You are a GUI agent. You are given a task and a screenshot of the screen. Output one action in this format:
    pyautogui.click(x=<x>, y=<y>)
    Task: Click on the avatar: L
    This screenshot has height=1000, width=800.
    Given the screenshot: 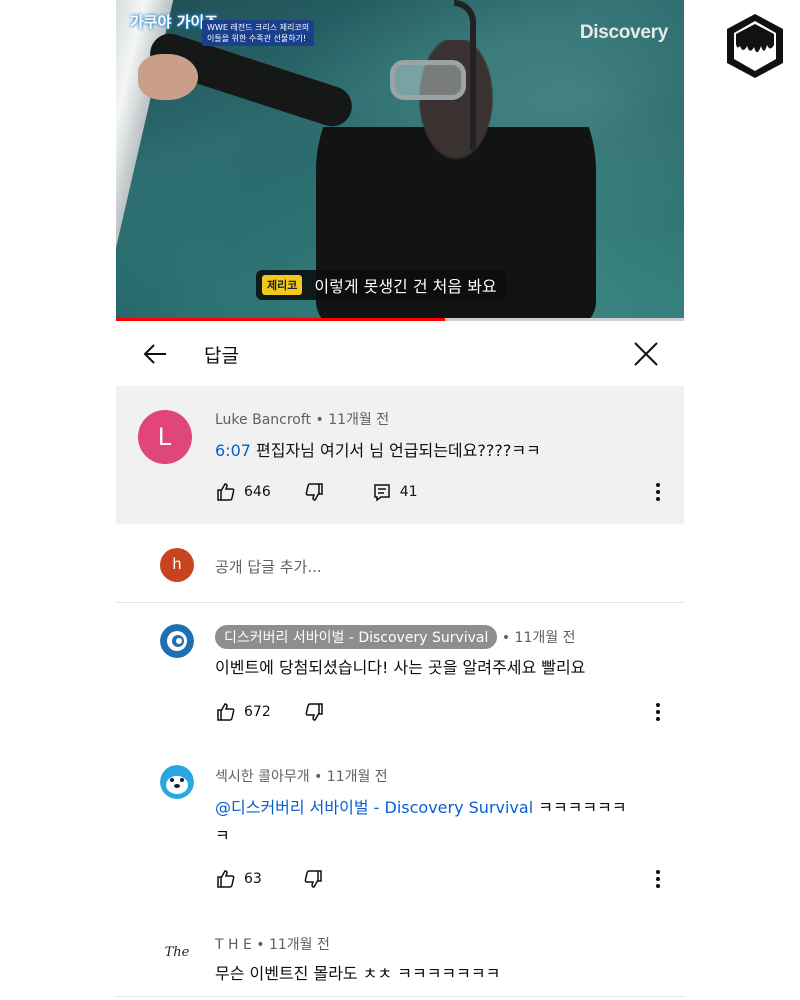 What is the action you would take?
    pyautogui.click(x=165, y=437)
    